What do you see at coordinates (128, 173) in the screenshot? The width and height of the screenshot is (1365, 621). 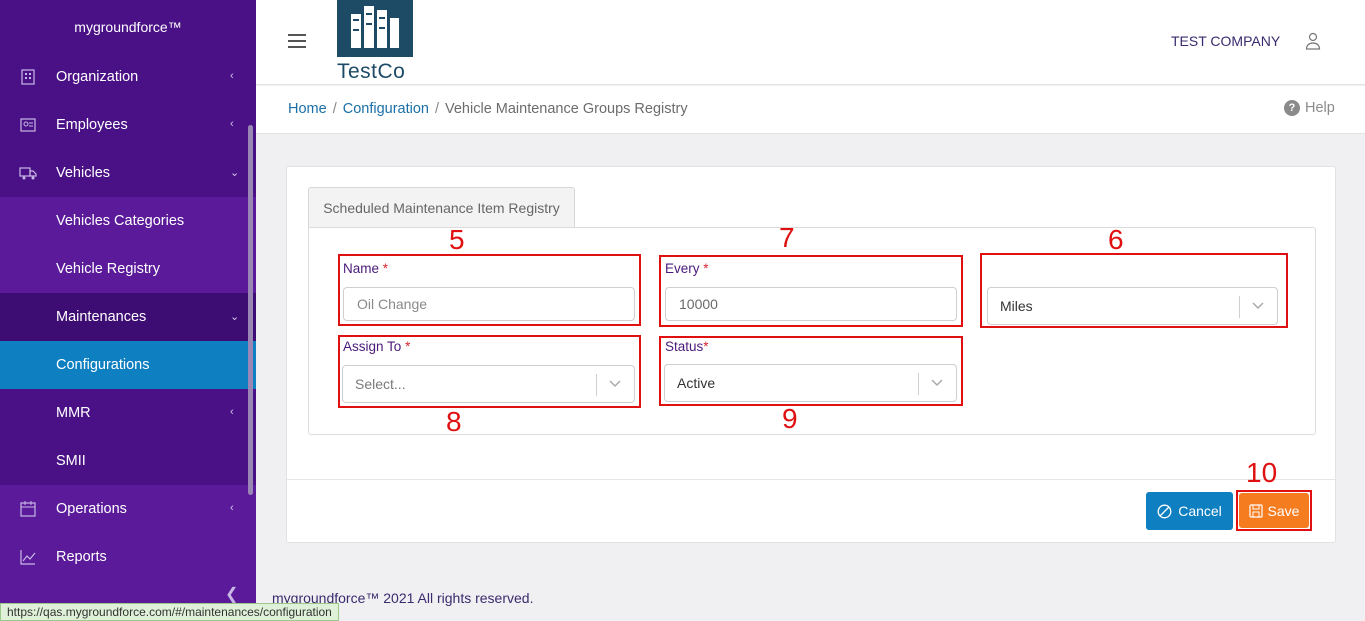 I see `sidebar-item-vehicles: Vehicles ⌄` at bounding box center [128, 173].